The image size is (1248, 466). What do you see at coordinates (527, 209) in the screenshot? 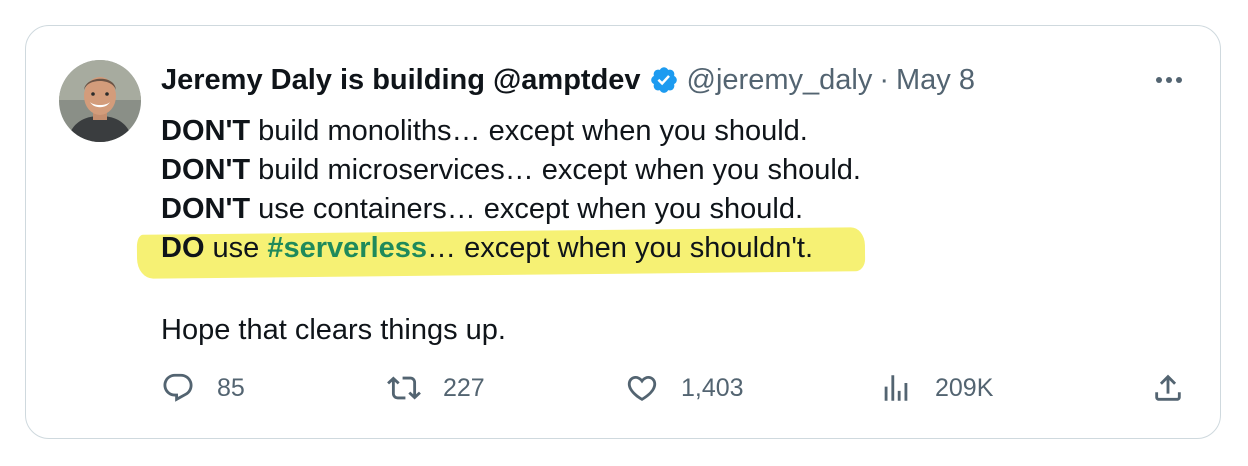
I see `tweet-line-3-text: use containers… except when you should.` at bounding box center [527, 209].